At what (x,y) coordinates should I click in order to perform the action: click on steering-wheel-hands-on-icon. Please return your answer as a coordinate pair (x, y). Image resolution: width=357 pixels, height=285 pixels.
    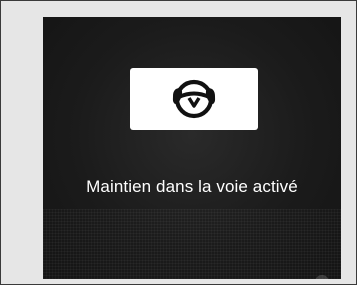
    Looking at the image, I should click on (194, 99).